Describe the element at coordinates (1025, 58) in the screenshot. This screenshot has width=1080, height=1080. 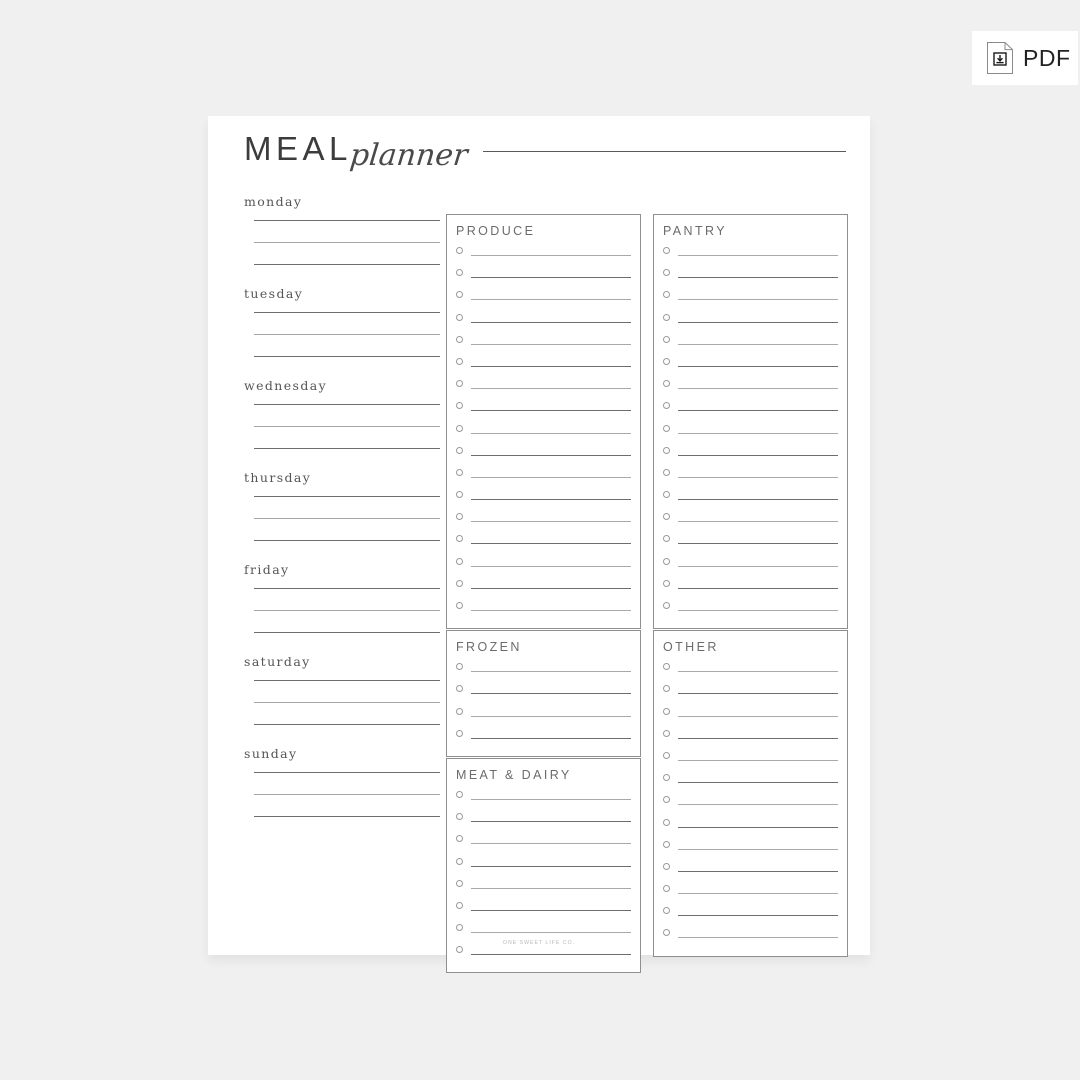
I see `pdf-download-badge: PDF` at that location.